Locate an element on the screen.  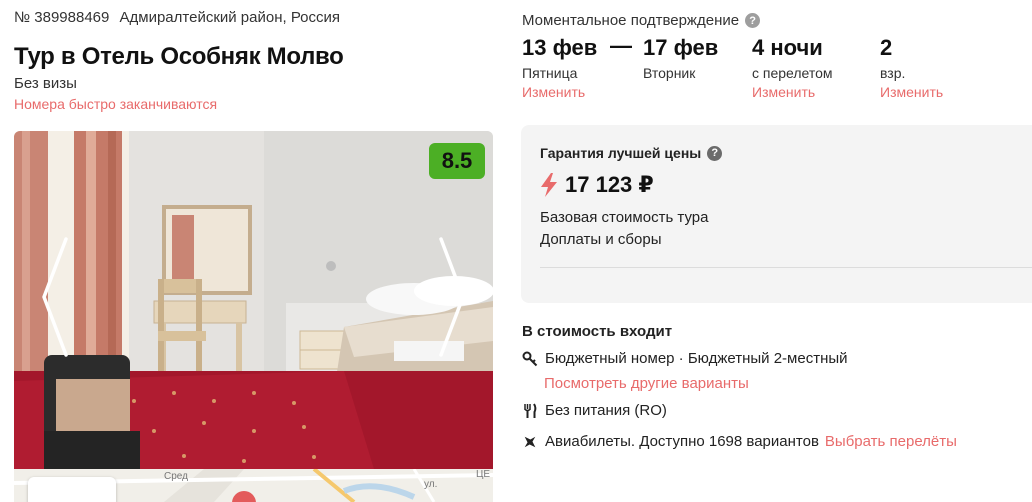
map-label: ул. is located at coordinates (431, 484).